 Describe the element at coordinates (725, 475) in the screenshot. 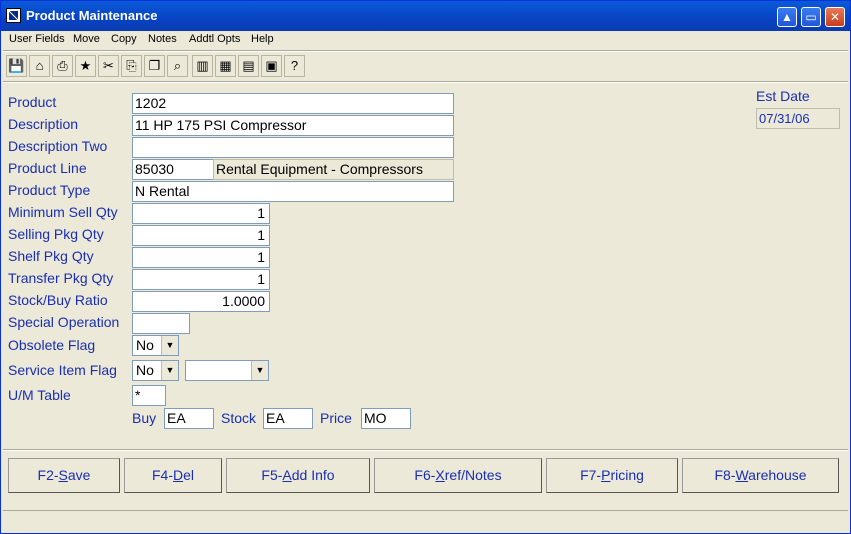

I see `warehouse-key: F8-` at that location.